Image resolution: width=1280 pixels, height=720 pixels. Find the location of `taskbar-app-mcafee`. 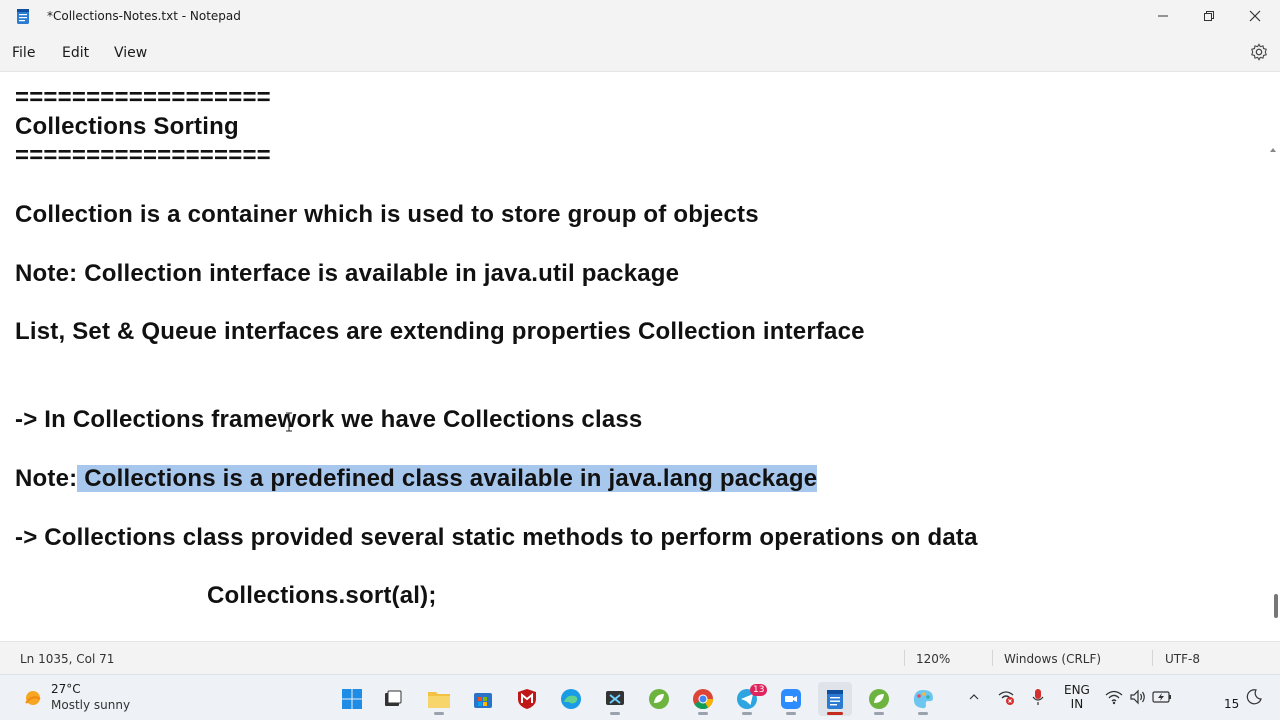

taskbar-app-mcafee is located at coordinates (527, 699).